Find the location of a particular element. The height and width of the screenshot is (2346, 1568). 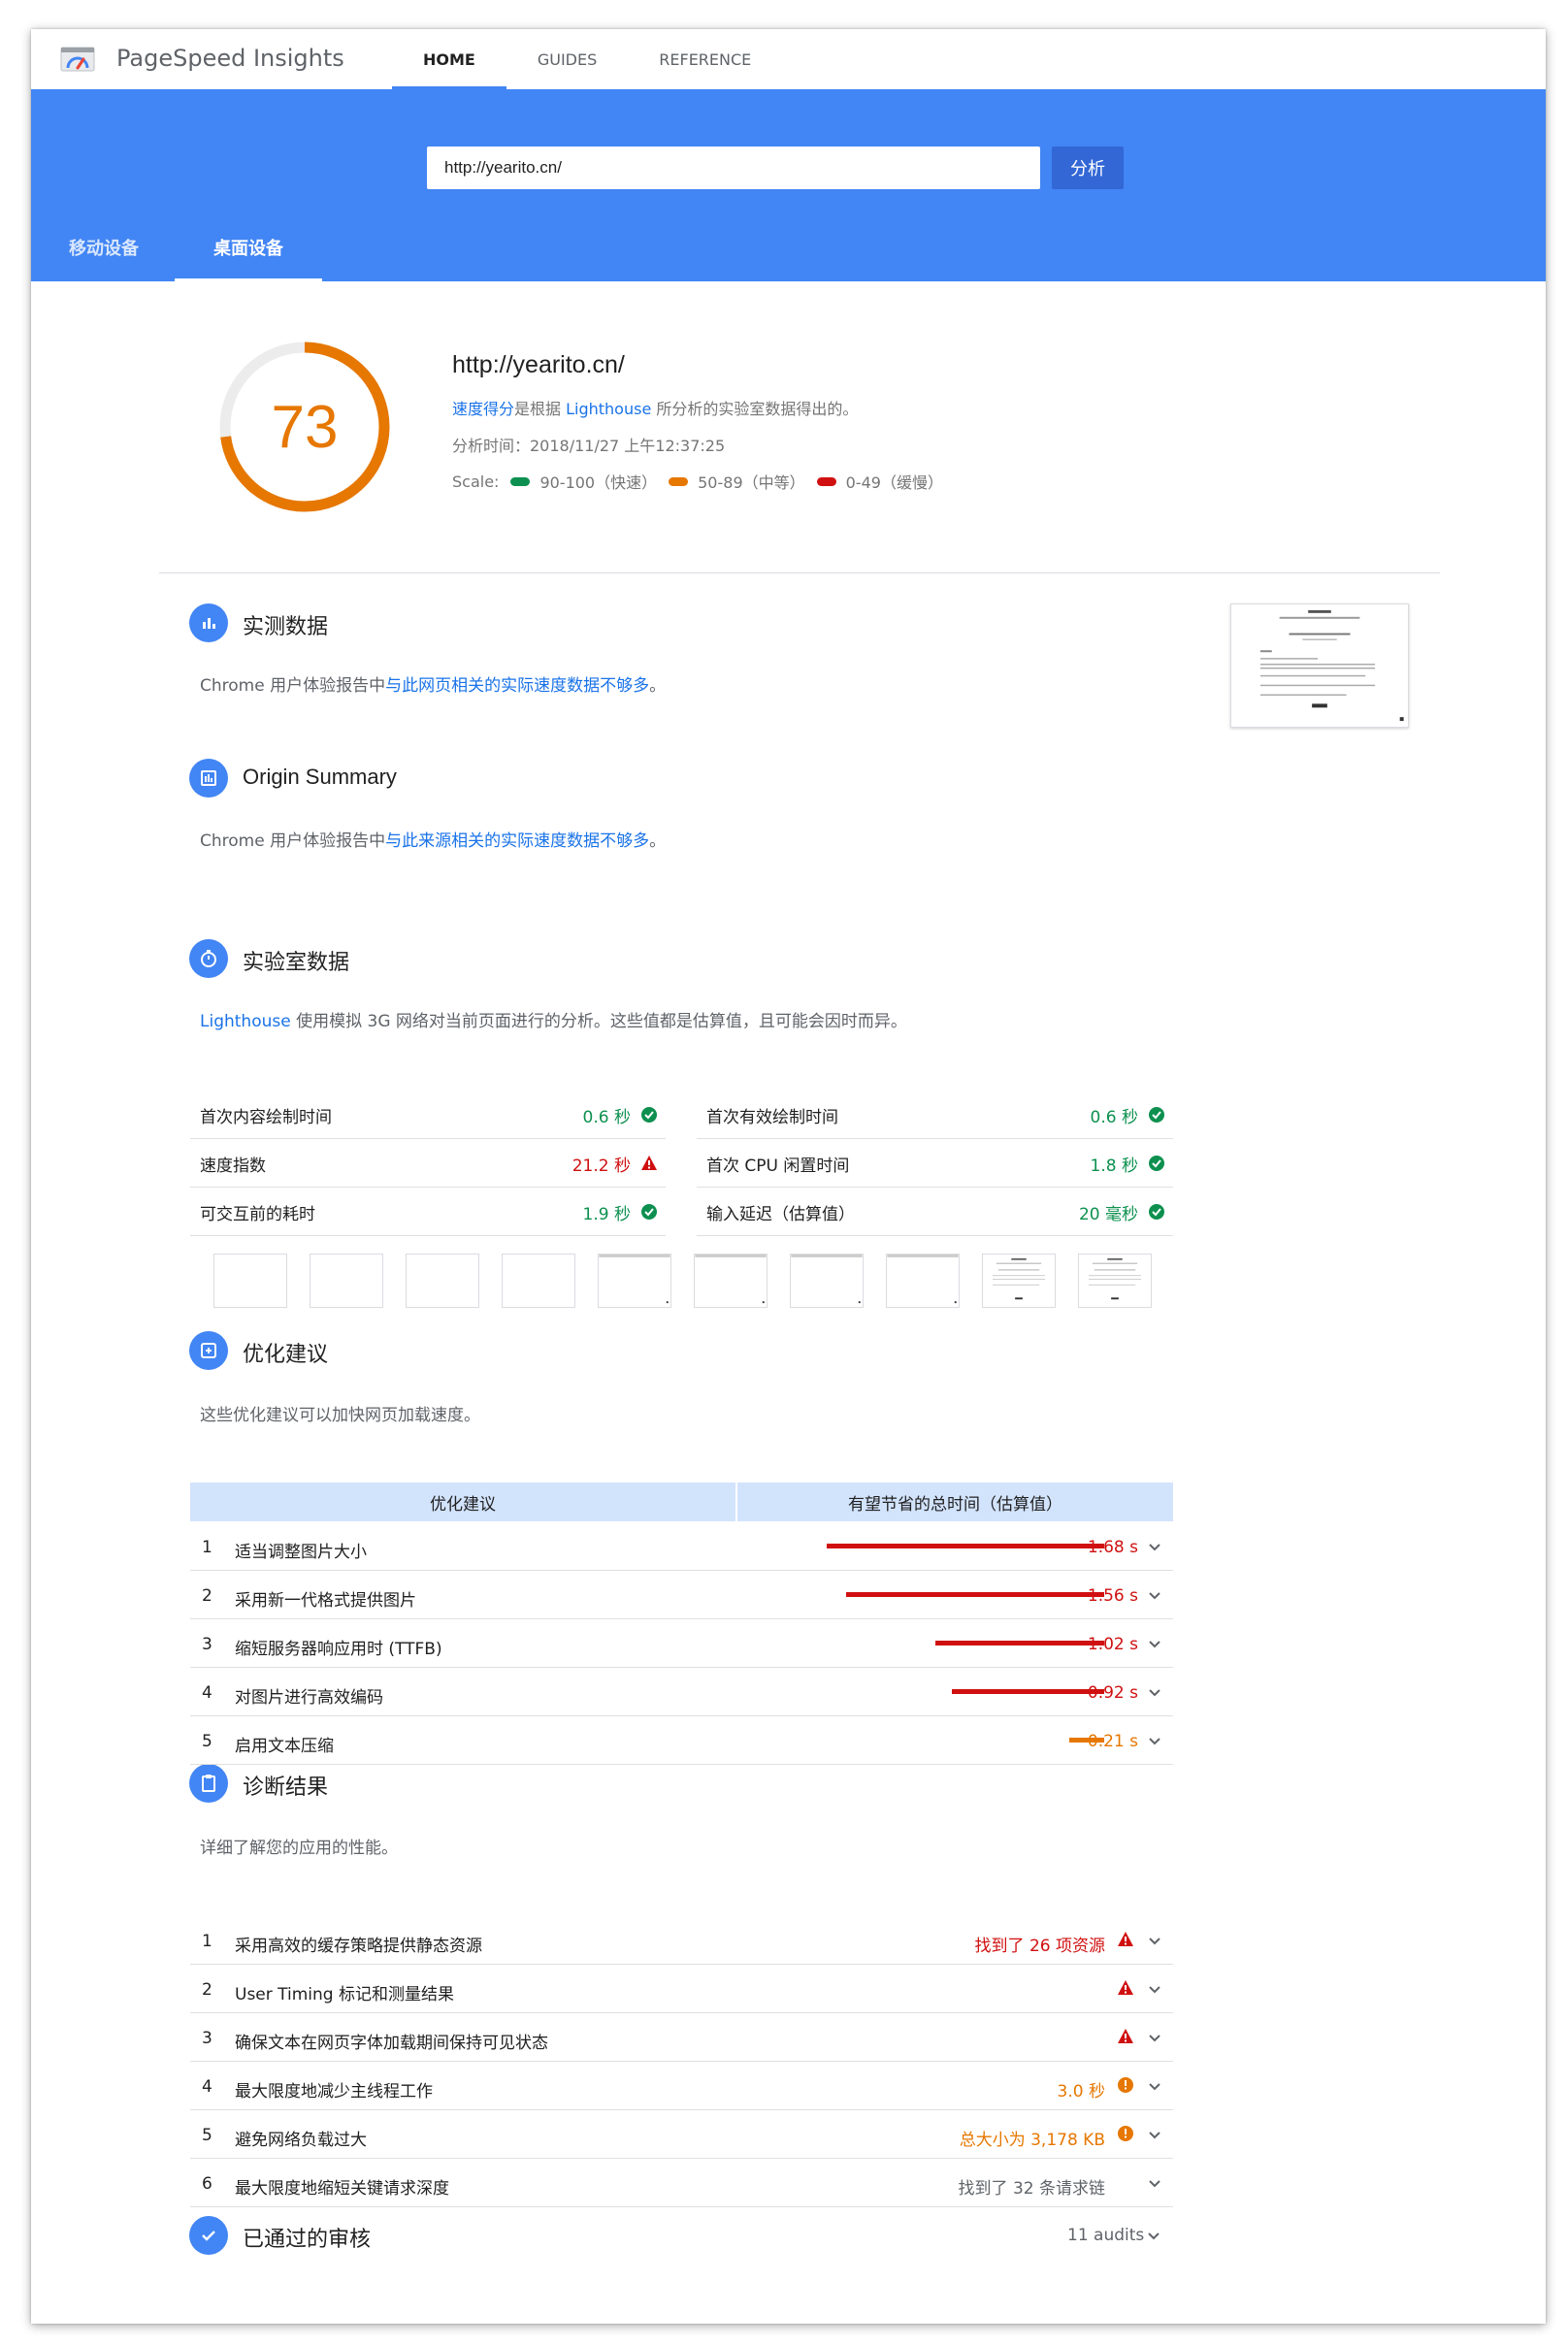

score-link: 速度得分 is located at coordinates (483, 409).